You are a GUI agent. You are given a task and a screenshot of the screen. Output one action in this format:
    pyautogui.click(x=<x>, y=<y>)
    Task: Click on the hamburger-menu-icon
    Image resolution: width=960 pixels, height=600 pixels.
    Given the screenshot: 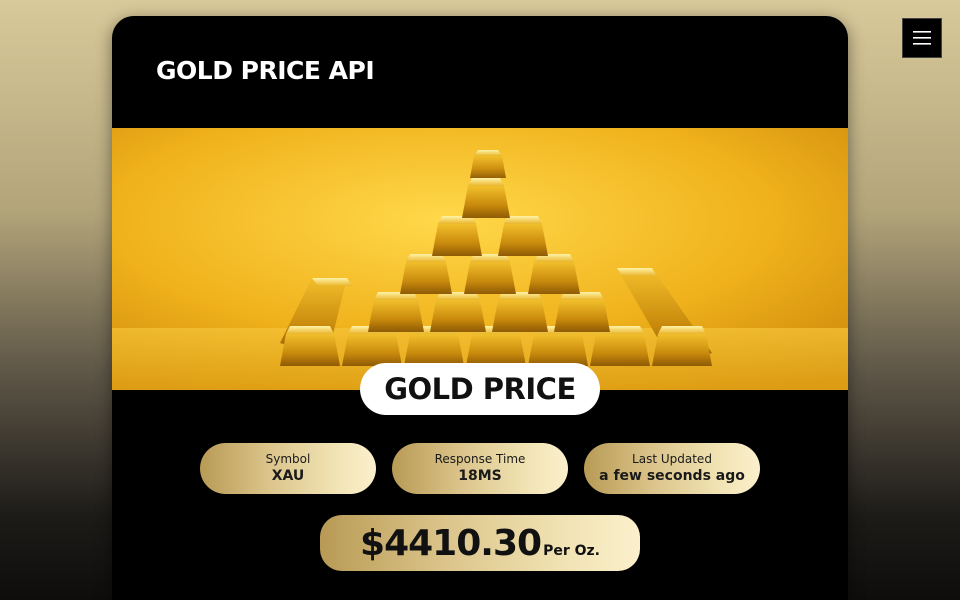 What is the action you would take?
    pyautogui.click(x=922, y=38)
    